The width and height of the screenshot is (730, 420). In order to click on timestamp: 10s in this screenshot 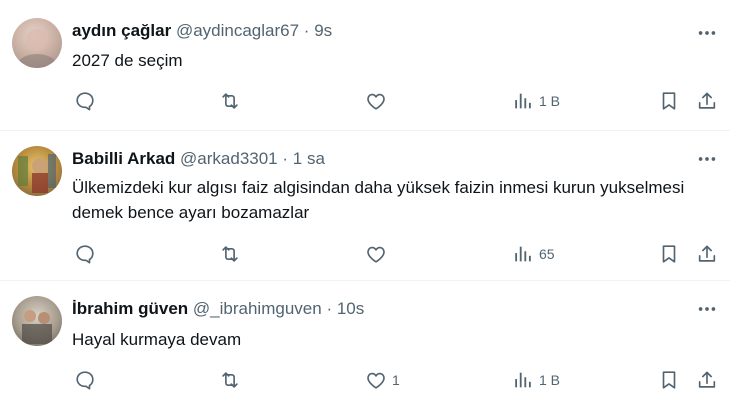, I will do `click(350, 308)`.